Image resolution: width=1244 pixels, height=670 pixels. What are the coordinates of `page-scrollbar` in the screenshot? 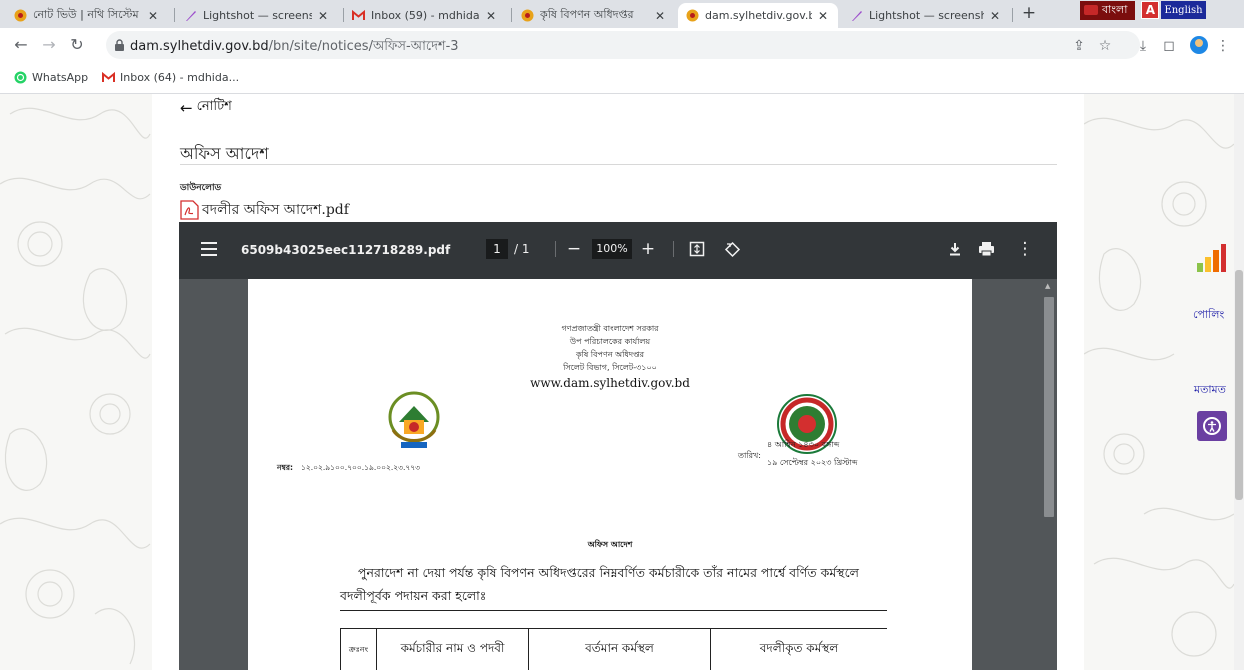 It's located at (1239, 382).